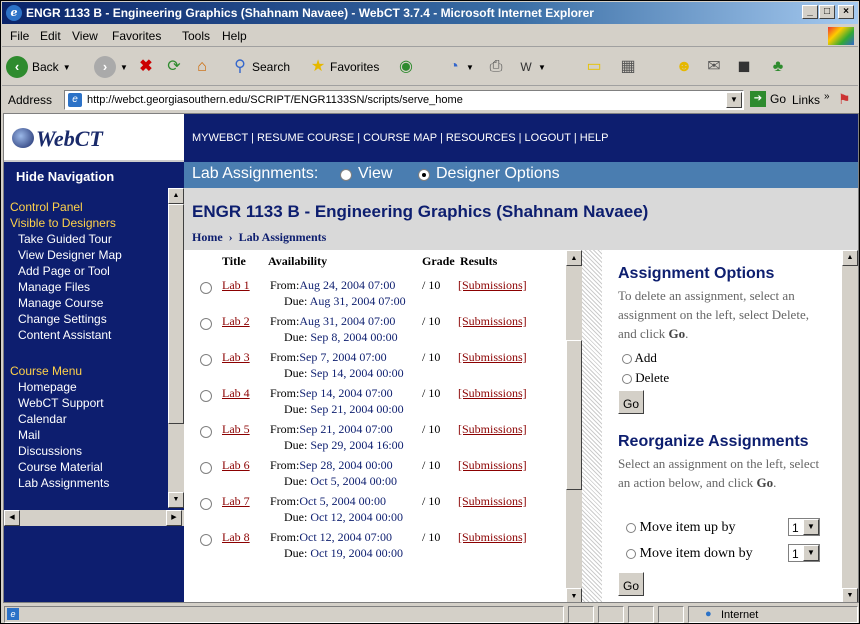  What do you see at coordinates (236, 501) in the screenshot?
I see `lab-link: Lab 7` at bounding box center [236, 501].